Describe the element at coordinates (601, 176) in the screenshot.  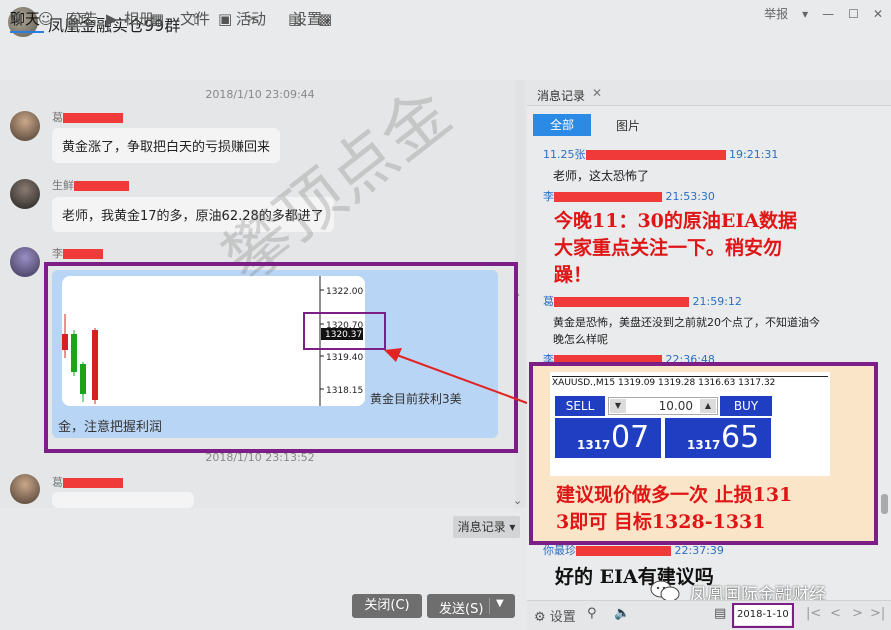
I see `history-entry-text: 老师，这太恐怖了` at that location.